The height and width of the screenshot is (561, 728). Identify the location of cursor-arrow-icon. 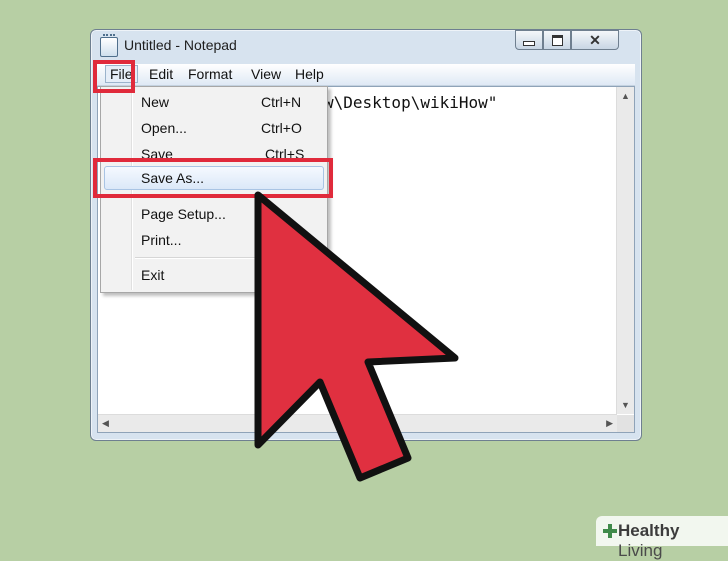
(356, 336).